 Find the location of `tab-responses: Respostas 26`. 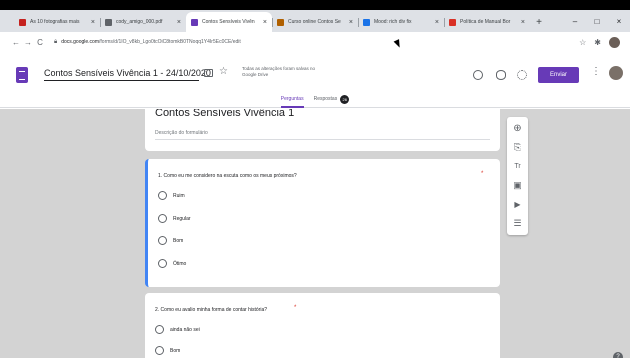

tab-responses: Respostas 26 is located at coordinates (332, 99).